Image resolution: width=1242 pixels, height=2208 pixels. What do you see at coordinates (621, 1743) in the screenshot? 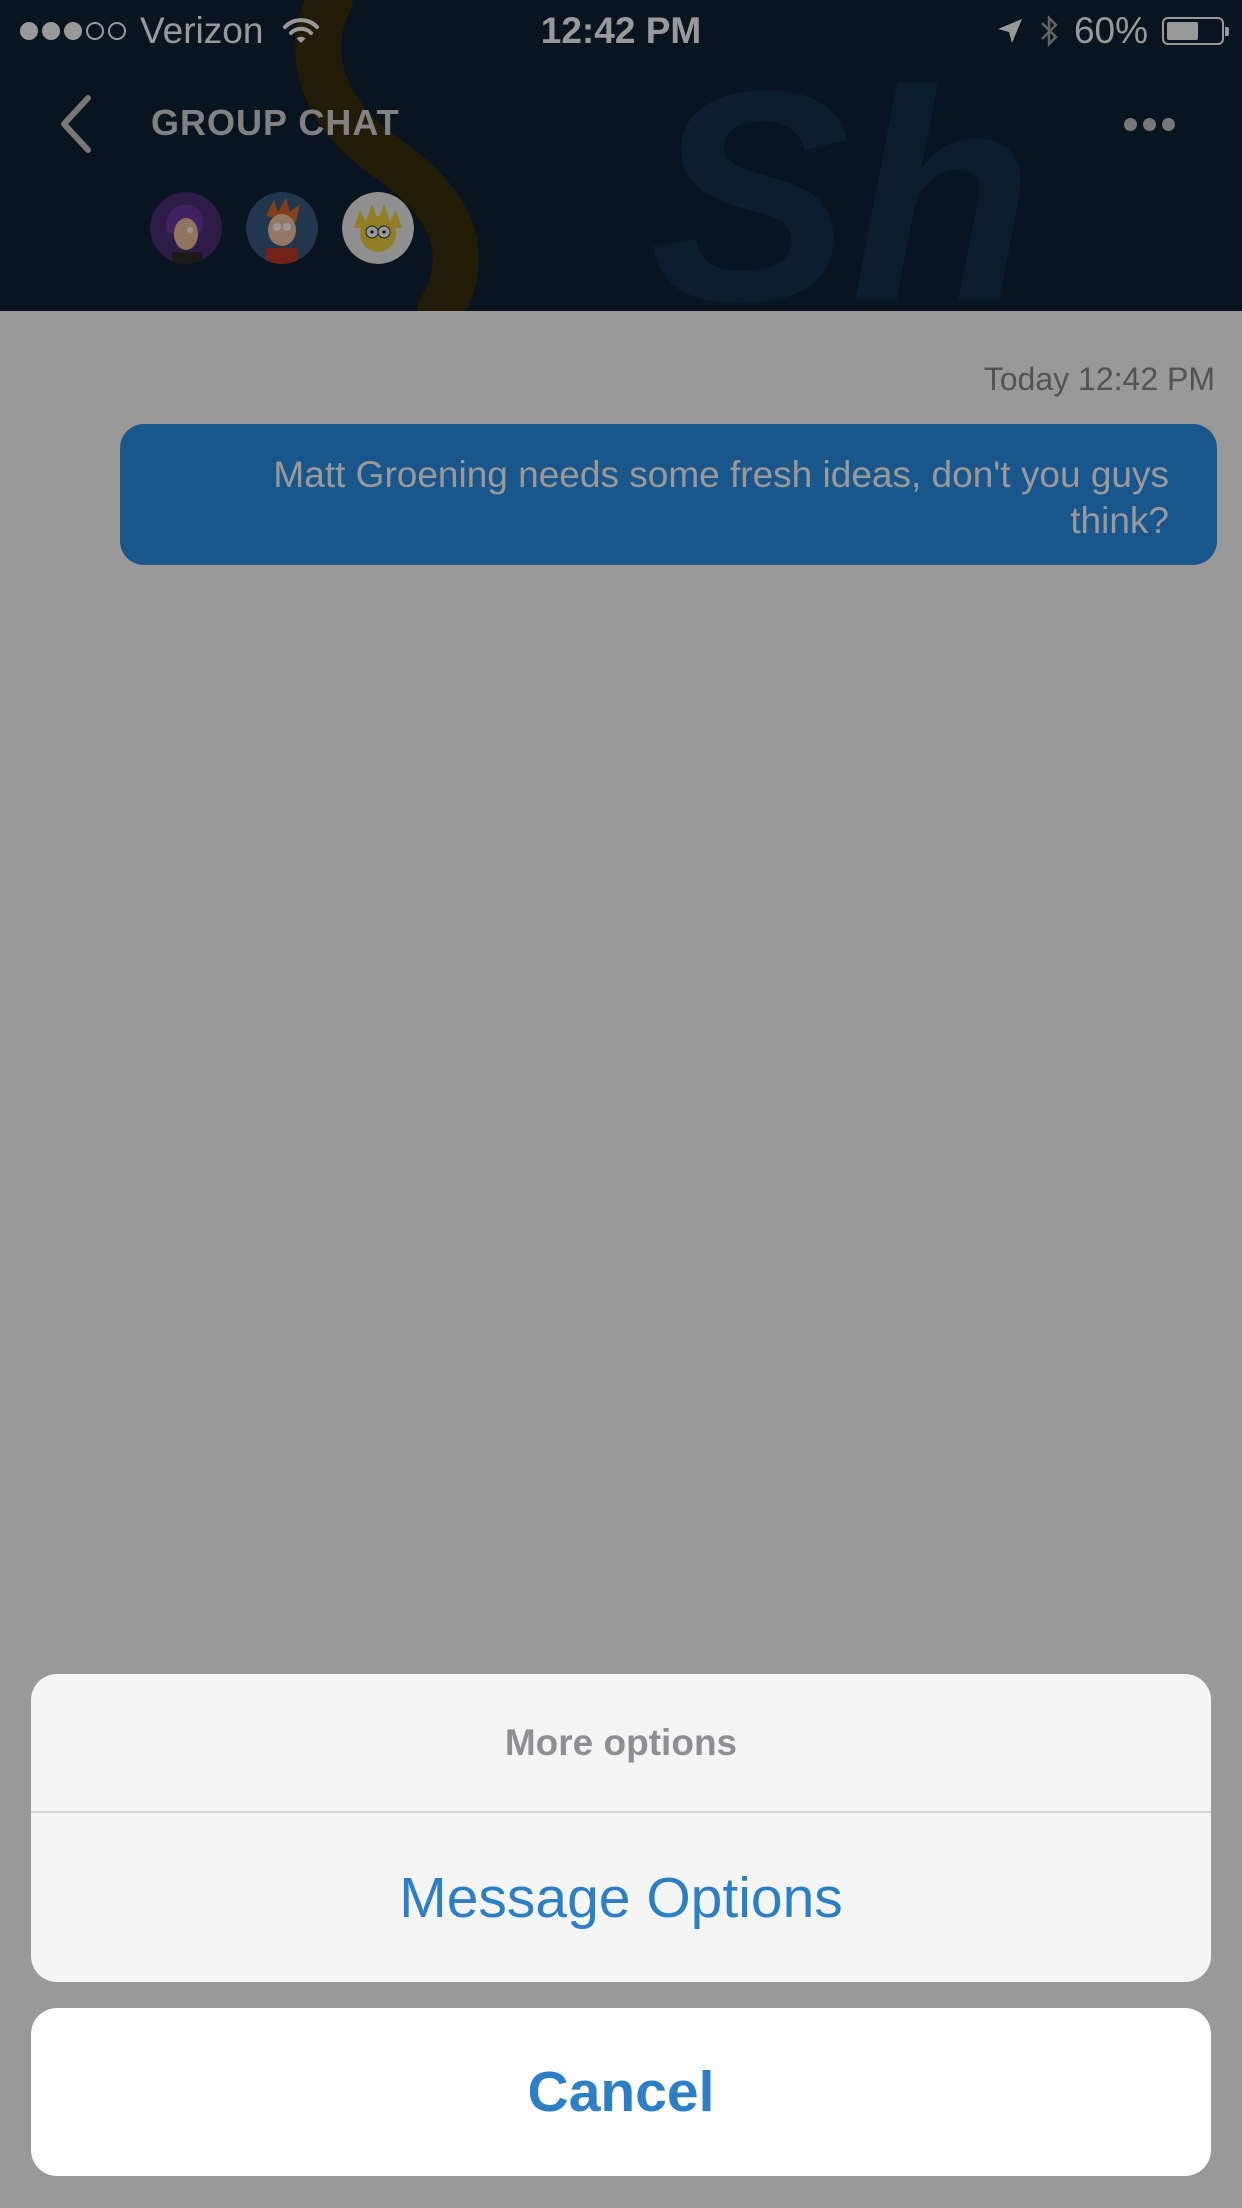
I see `action-sheet-title: More options` at bounding box center [621, 1743].